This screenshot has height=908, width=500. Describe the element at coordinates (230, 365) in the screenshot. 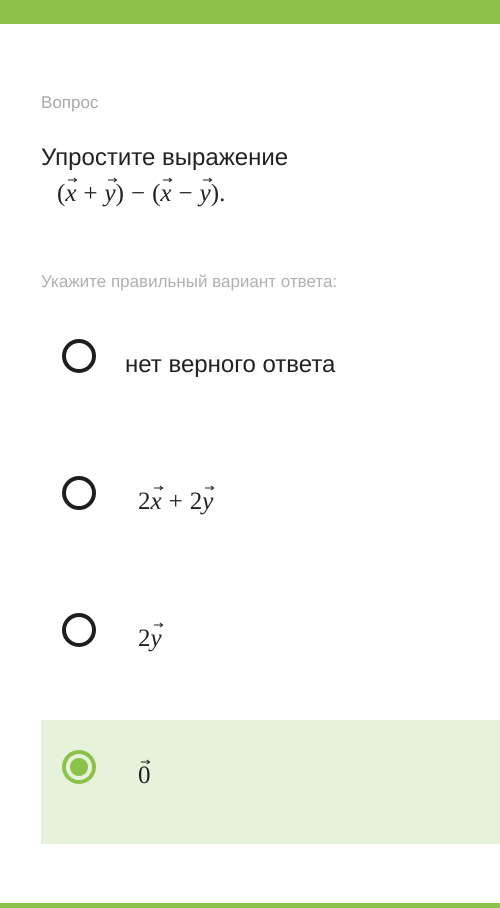

I see `option-text: нет верного ответа` at that location.